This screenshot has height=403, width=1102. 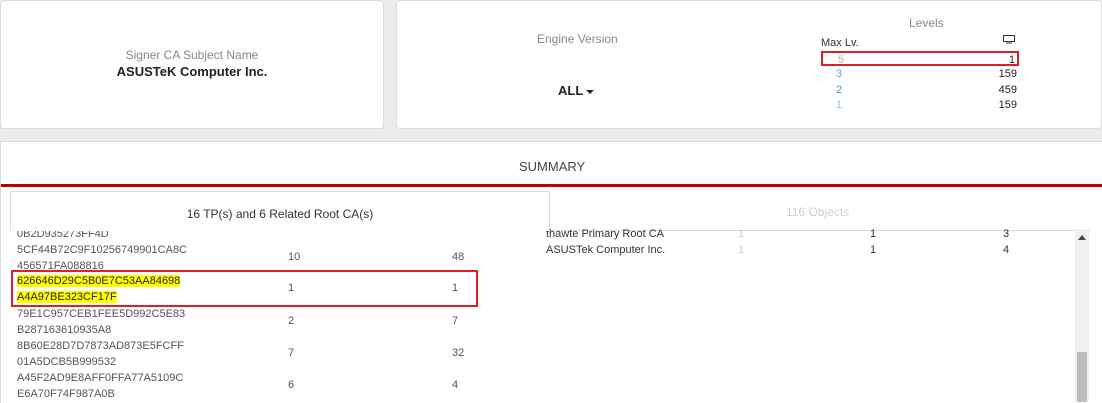 What do you see at coordinates (590, 91) in the screenshot?
I see `chevron-down-icon` at bounding box center [590, 91].